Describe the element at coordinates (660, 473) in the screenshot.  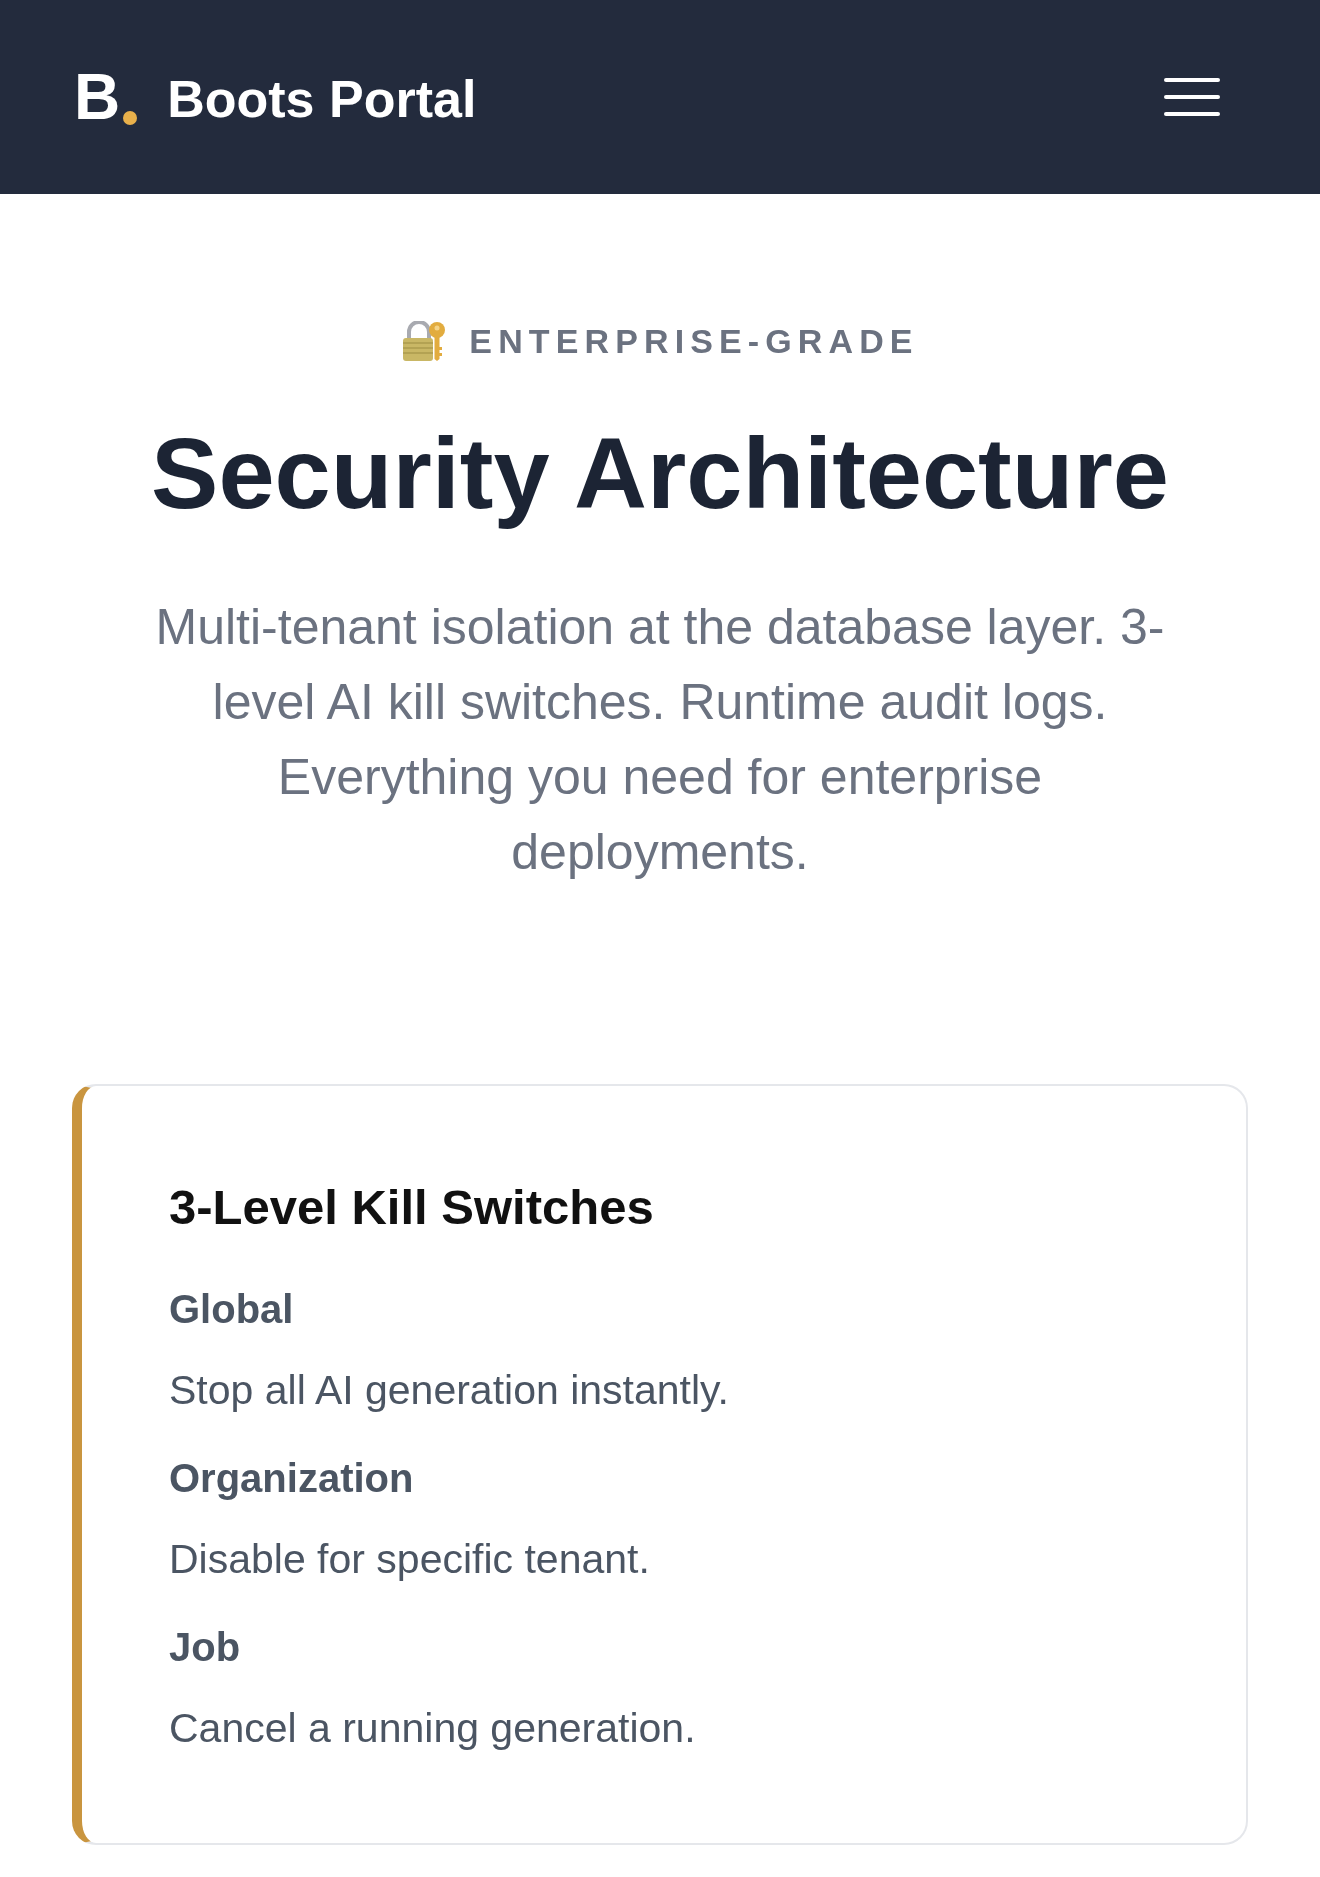
I see `section-heading: Security Architecture` at that location.